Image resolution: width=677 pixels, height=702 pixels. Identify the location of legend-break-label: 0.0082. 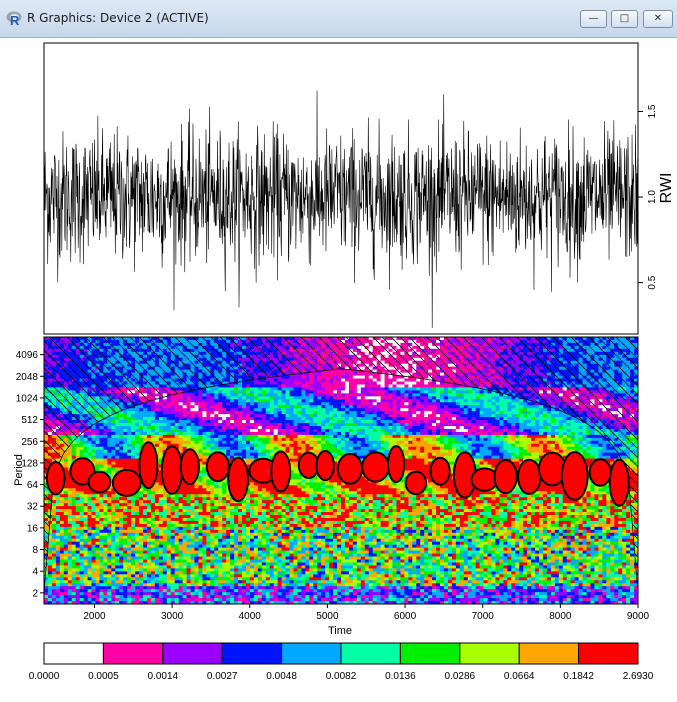
(341, 676).